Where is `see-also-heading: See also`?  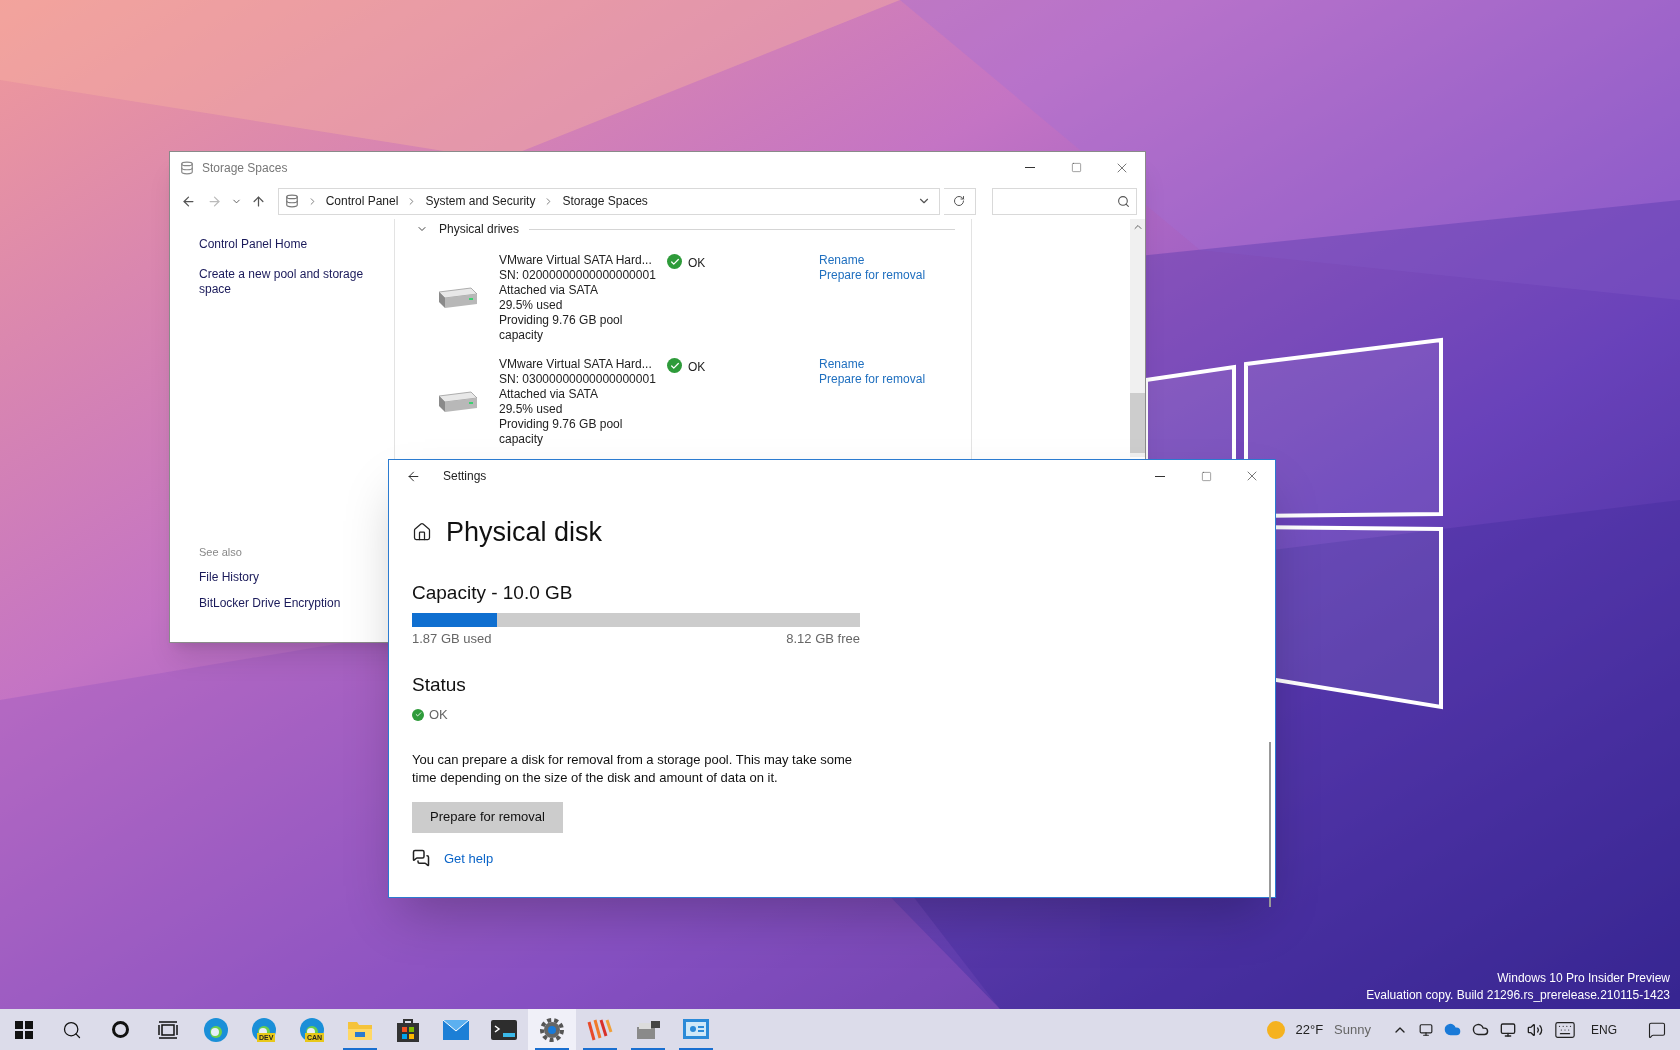
see-also-heading: See also is located at coordinates (220, 552).